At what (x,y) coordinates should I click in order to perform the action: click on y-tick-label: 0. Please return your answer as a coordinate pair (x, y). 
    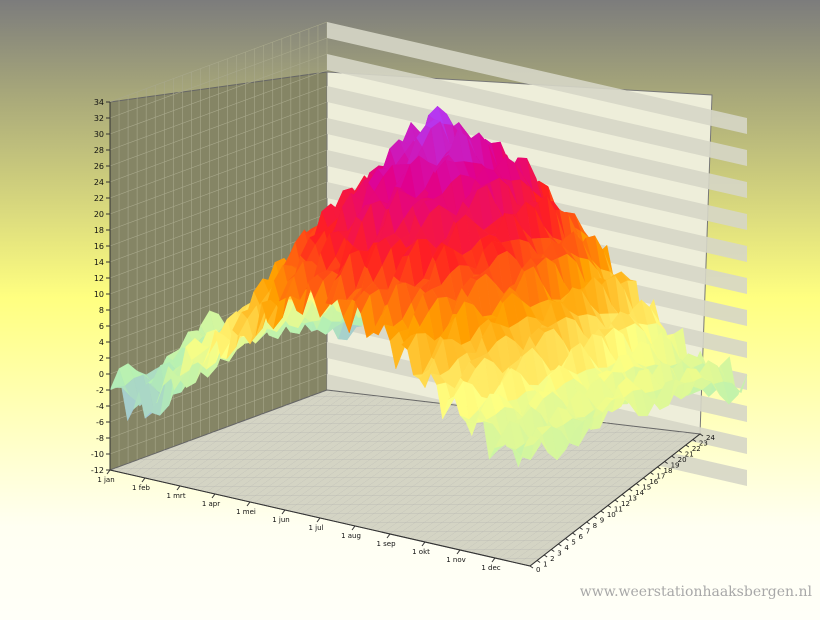
    Looking at the image, I should click on (101, 374).